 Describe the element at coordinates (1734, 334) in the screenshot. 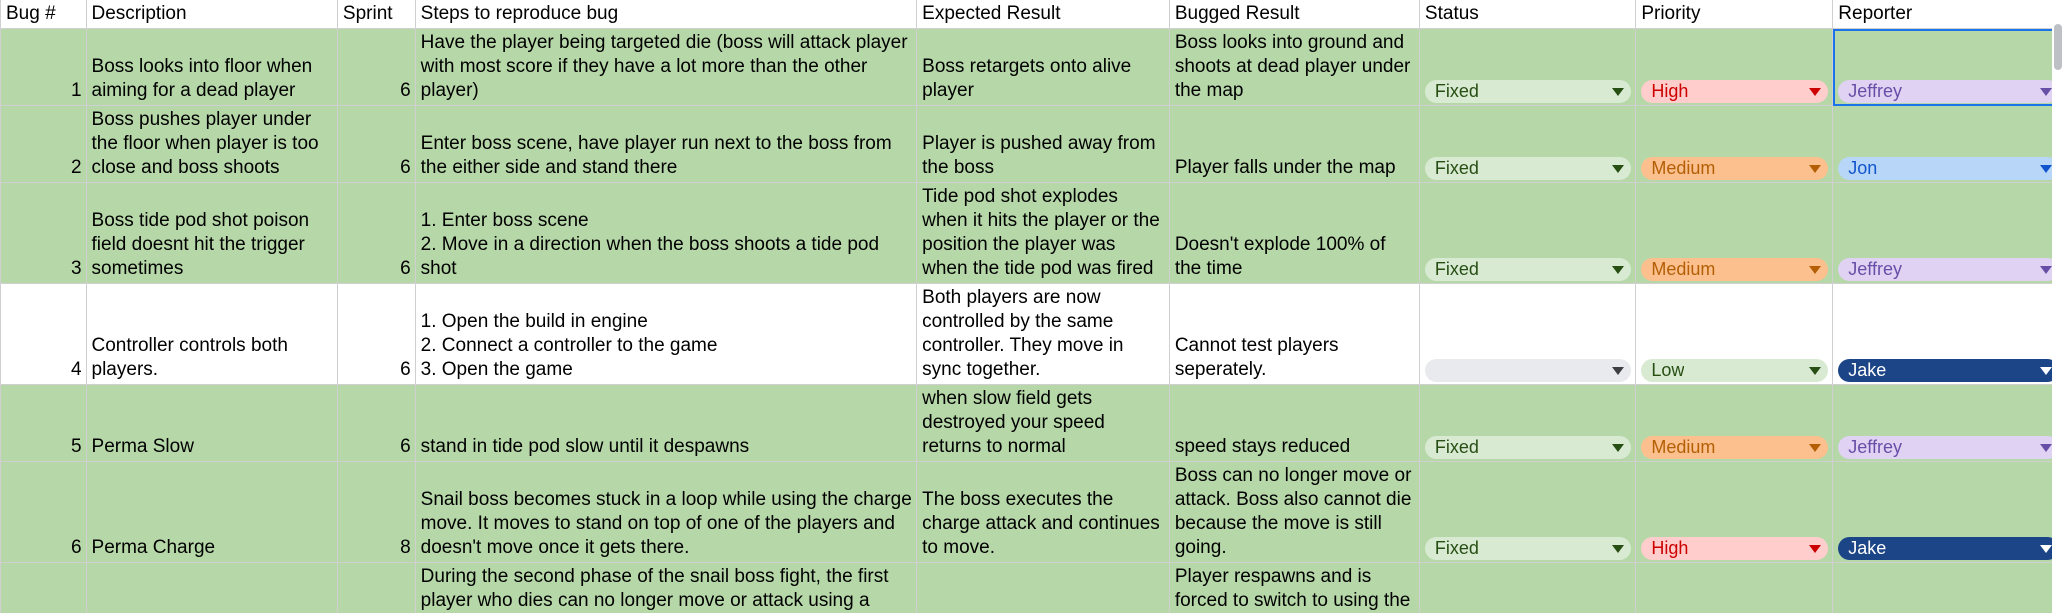

I see `priority-cell: Low` at that location.